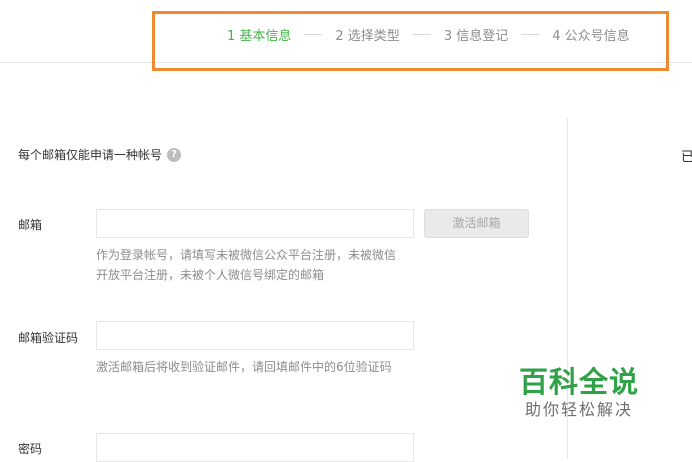 This screenshot has height=462, width=692. Describe the element at coordinates (174, 154) in the screenshot. I see `help-icon: ?` at that location.